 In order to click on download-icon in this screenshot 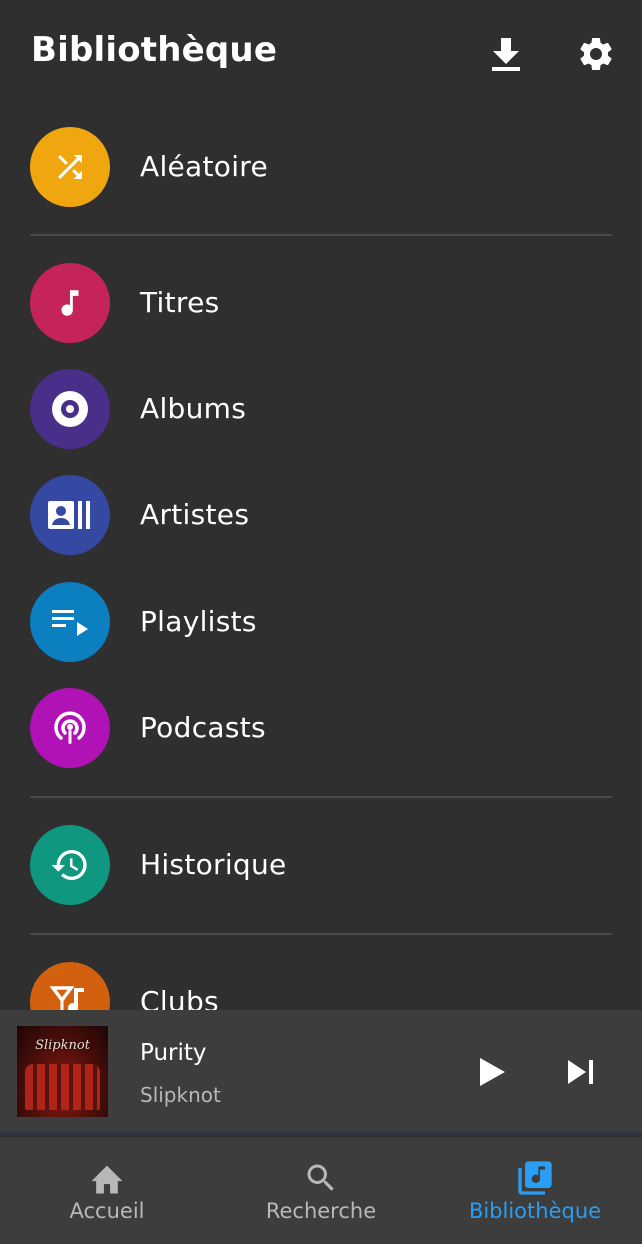, I will do `click(506, 54)`.